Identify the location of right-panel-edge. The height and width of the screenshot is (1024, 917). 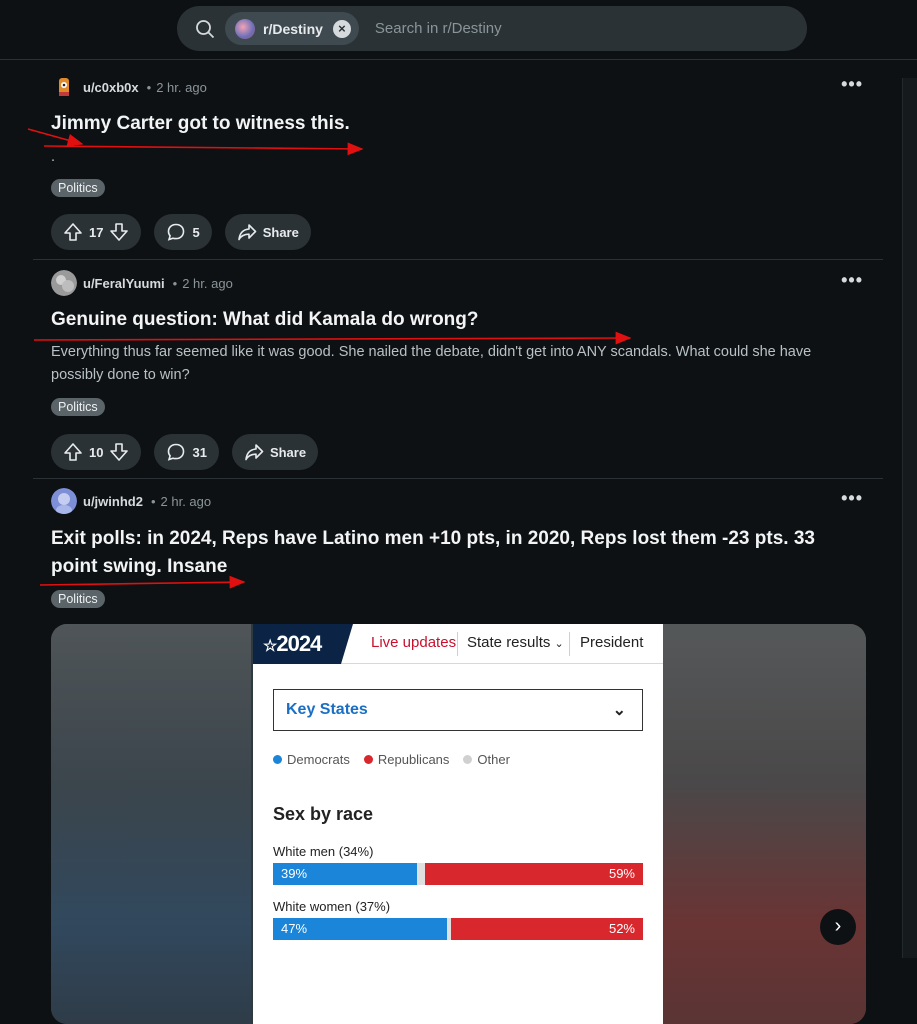
(909, 518).